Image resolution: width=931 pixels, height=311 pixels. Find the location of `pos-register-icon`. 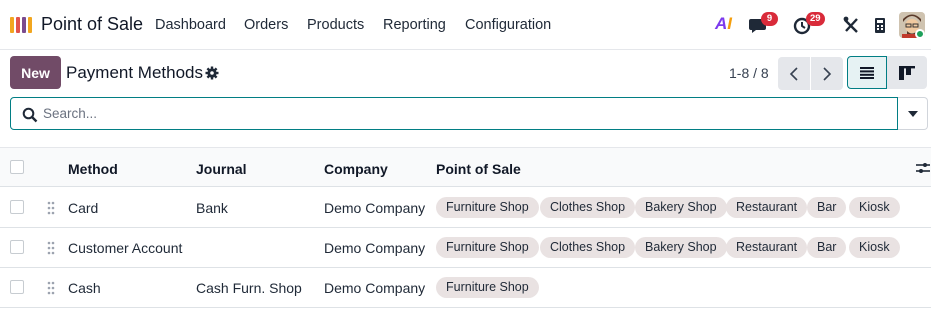

pos-register-icon is located at coordinates (880, 25).